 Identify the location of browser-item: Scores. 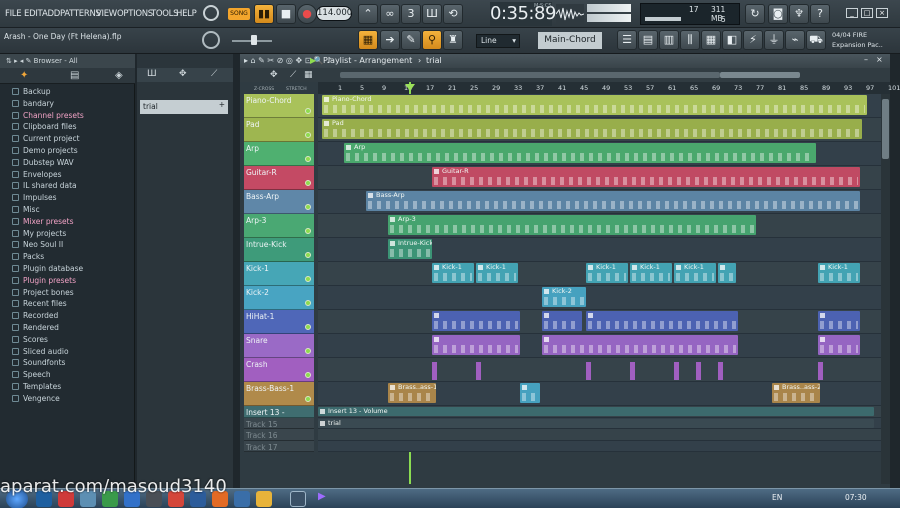
(30, 341).